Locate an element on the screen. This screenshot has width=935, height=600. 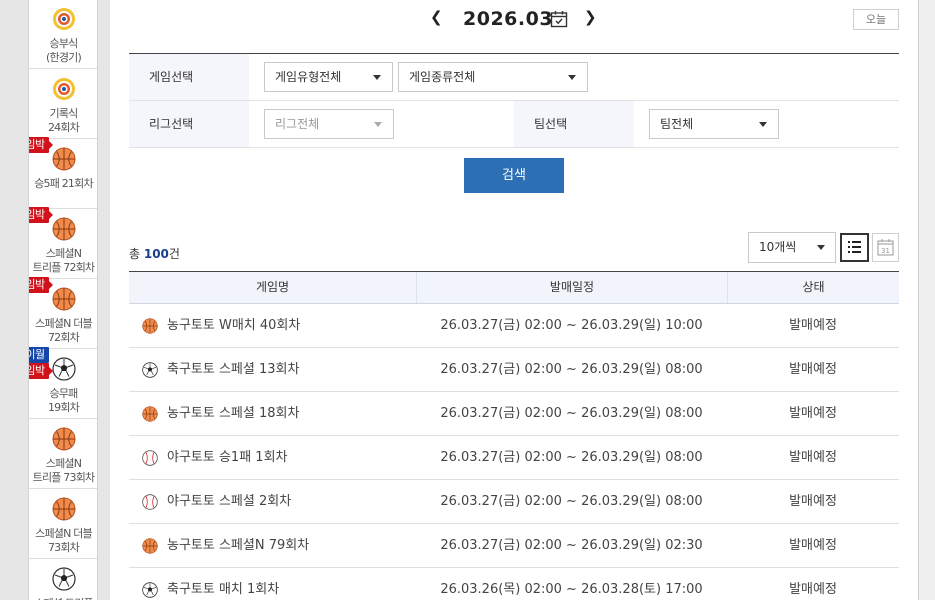
sidebar-game-item: 스페셜N 트리플 73회차 is located at coordinates (63, 454).